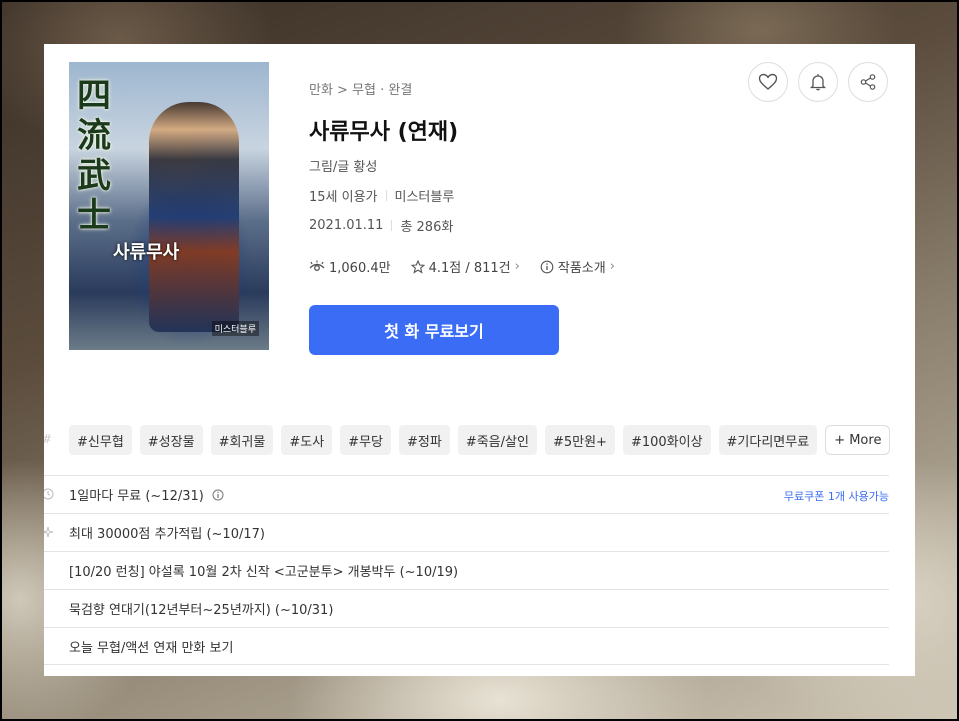 The height and width of the screenshot is (721, 959). Describe the element at coordinates (307, 440) in the screenshot. I see `tag: #도사` at that location.